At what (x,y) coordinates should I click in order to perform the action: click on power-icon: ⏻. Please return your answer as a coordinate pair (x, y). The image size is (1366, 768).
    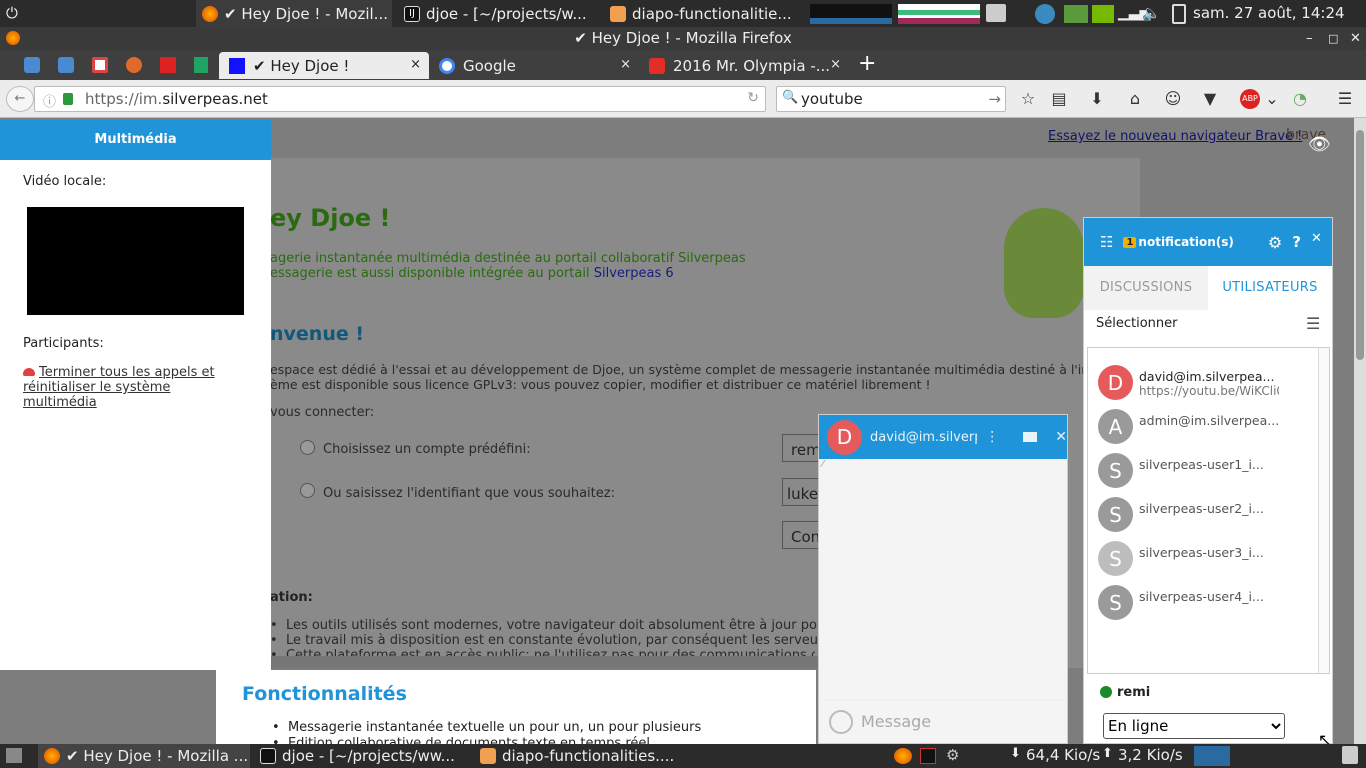
    Looking at the image, I should click on (12, 13).